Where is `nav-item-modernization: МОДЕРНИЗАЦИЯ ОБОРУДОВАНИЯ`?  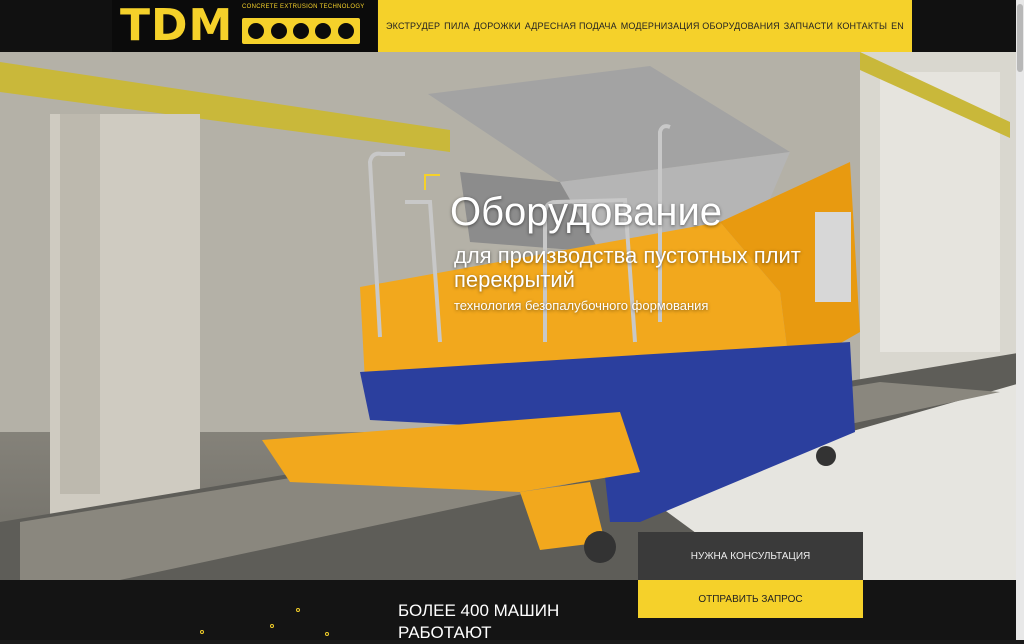 nav-item-modernization: МОДЕРНИЗАЦИЯ ОБОРУДОВАНИЯ is located at coordinates (700, 26).